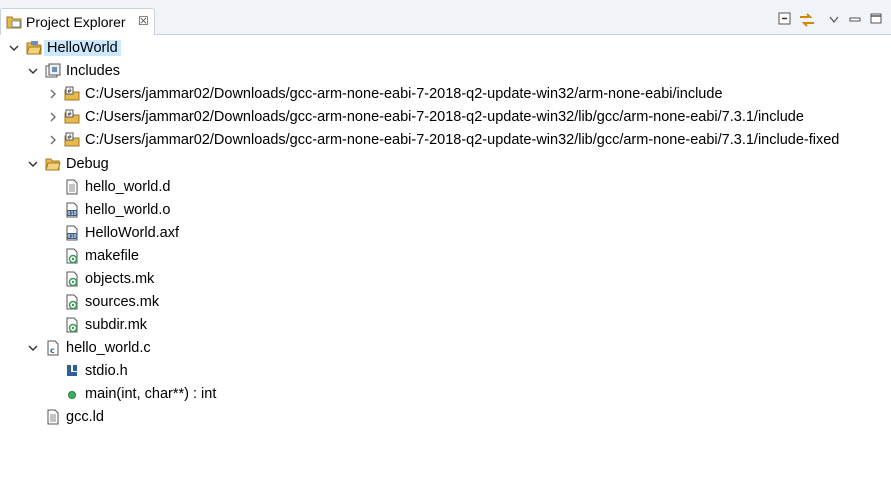 This screenshot has width=891, height=495. What do you see at coordinates (122, 302) in the screenshot?
I see `tree-label: sources.mk` at bounding box center [122, 302].